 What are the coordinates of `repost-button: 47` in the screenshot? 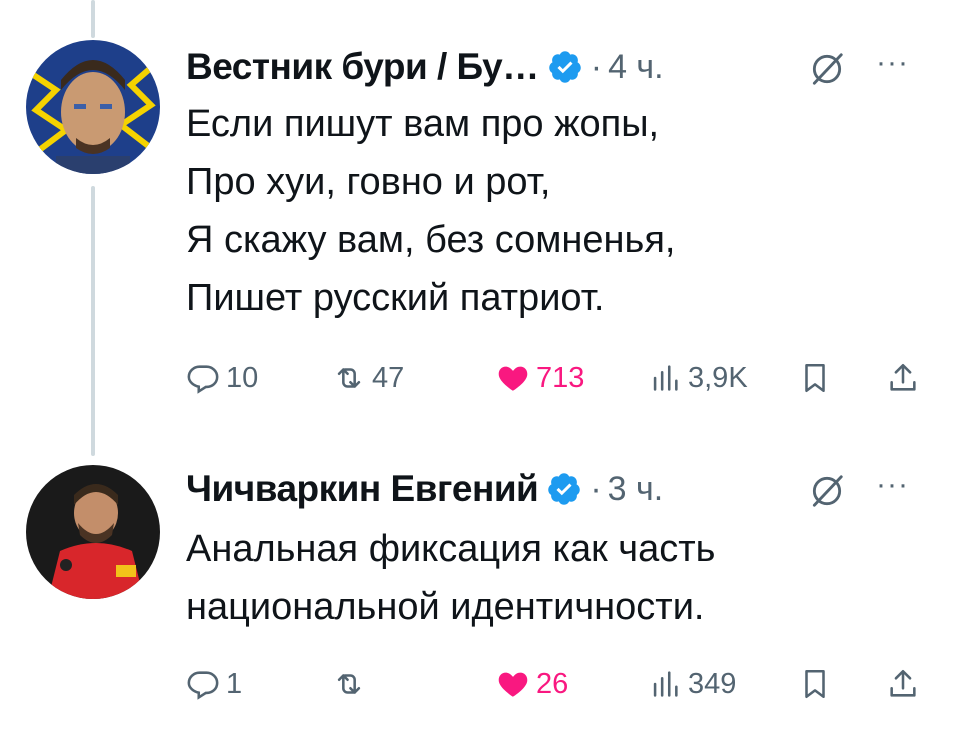 It's located at (368, 378).